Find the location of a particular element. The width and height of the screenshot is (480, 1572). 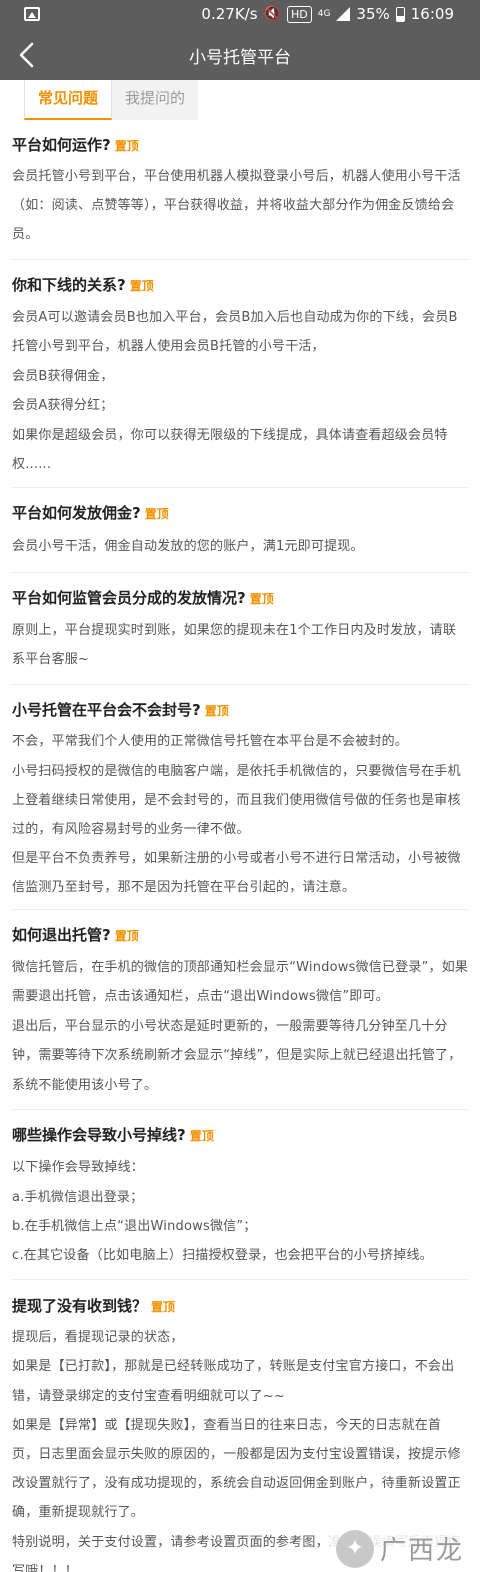

faq-line: 不会，平常我们个人使用的正常微信号托管在本平台是不会被封的。 is located at coordinates (210, 741).